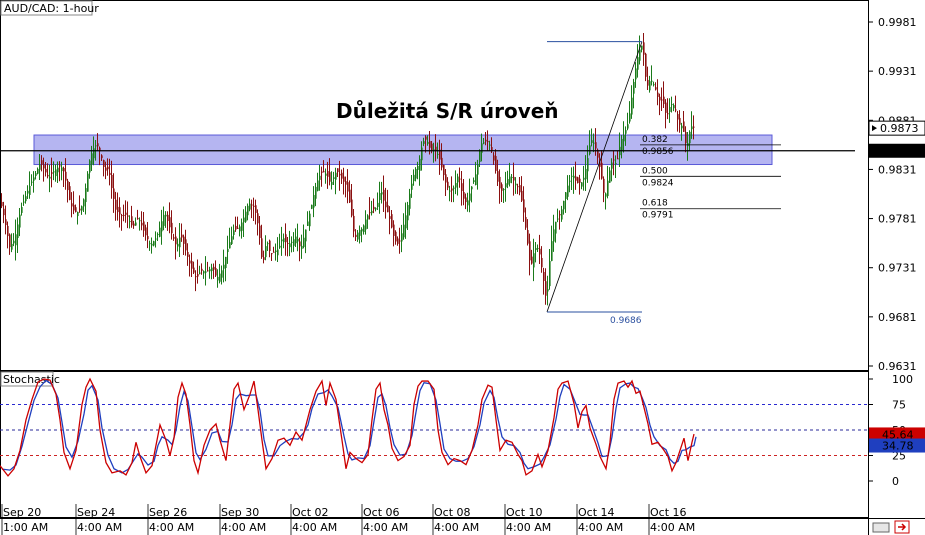  Describe the element at coordinates (524, 512) in the screenshot. I see `x-date-label: Oct 10` at that location.